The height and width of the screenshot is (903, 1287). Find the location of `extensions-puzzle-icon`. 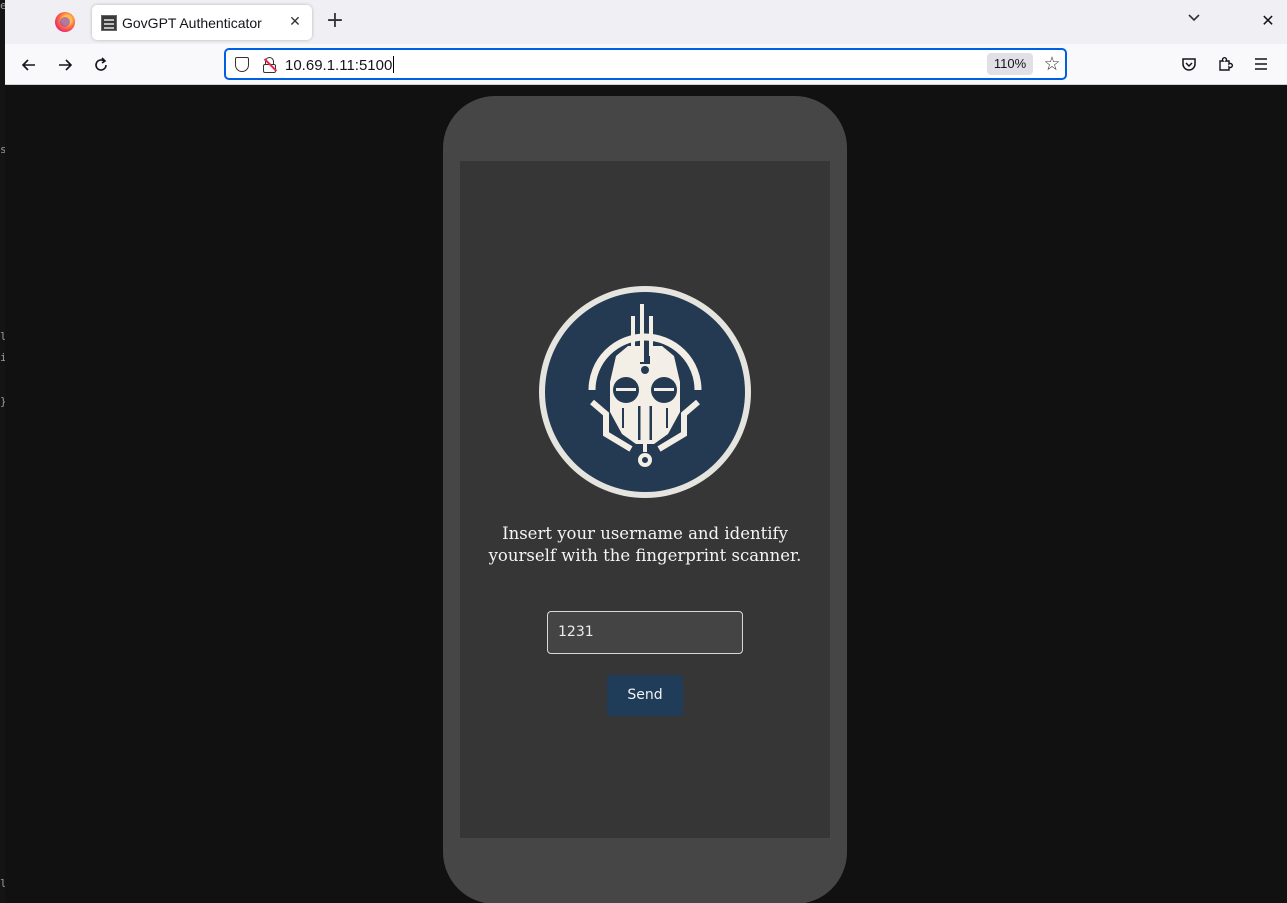

extensions-puzzle-icon is located at coordinates (1225, 64).